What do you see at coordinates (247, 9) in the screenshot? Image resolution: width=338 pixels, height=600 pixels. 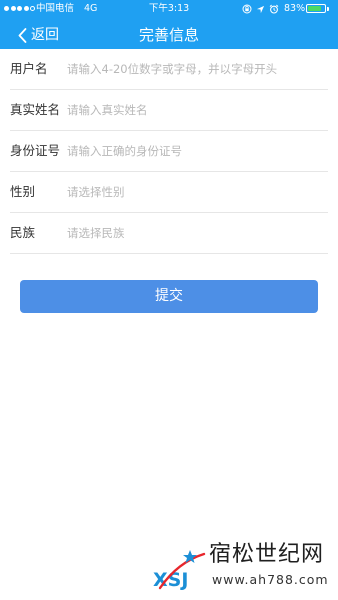 I see `lock-rotation-icon` at bounding box center [247, 9].